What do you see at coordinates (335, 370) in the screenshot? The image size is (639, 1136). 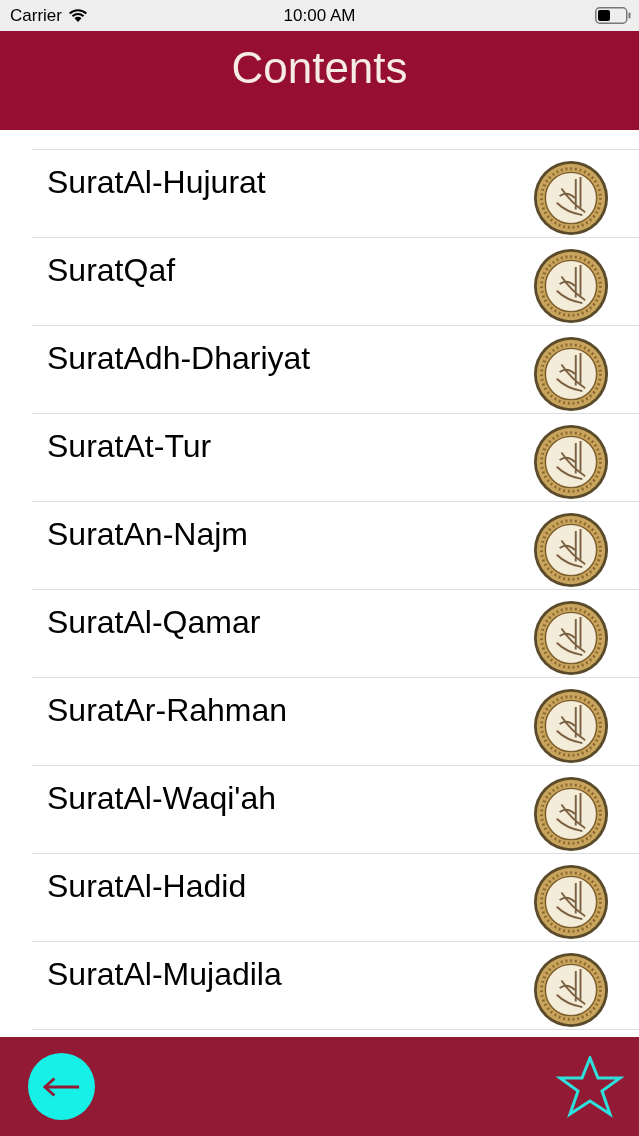 I see `list-item: SuratAdh-Dhariyat` at bounding box center [335, 370].